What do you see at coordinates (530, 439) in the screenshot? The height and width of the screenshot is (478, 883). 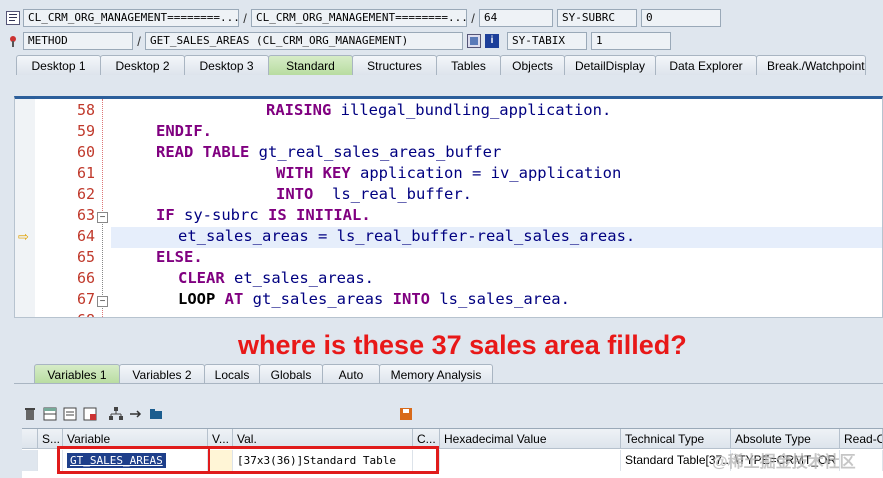 I see `column-header-hex: Hexadecimal Value` at bounding box center [530, 439].